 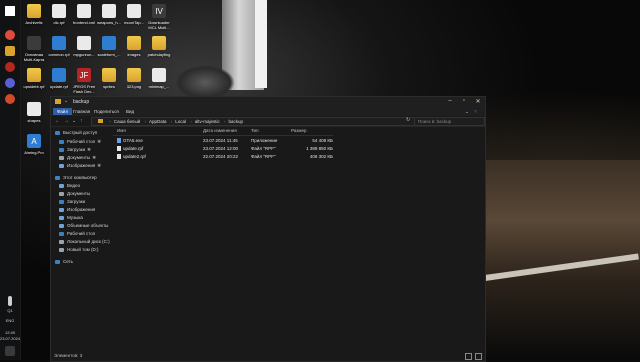 What do you see at coordinates (449, 121) in the screenshot?
I see `search-input: Поиск в: backup` at bounding box center [449, 121].